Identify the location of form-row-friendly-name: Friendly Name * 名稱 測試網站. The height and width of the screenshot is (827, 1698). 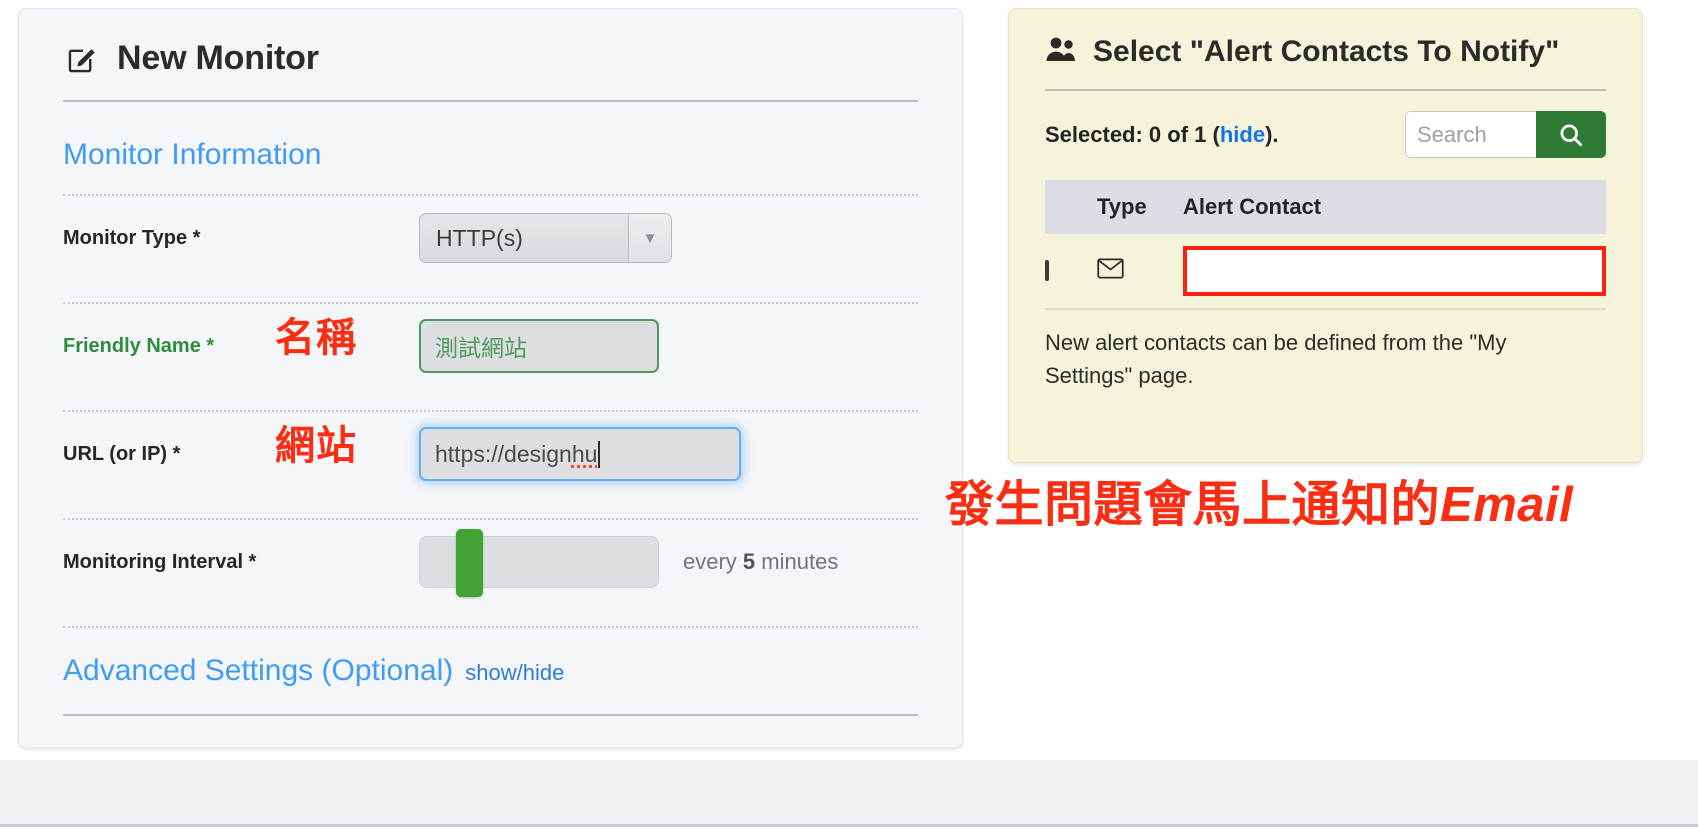
(490, 346).